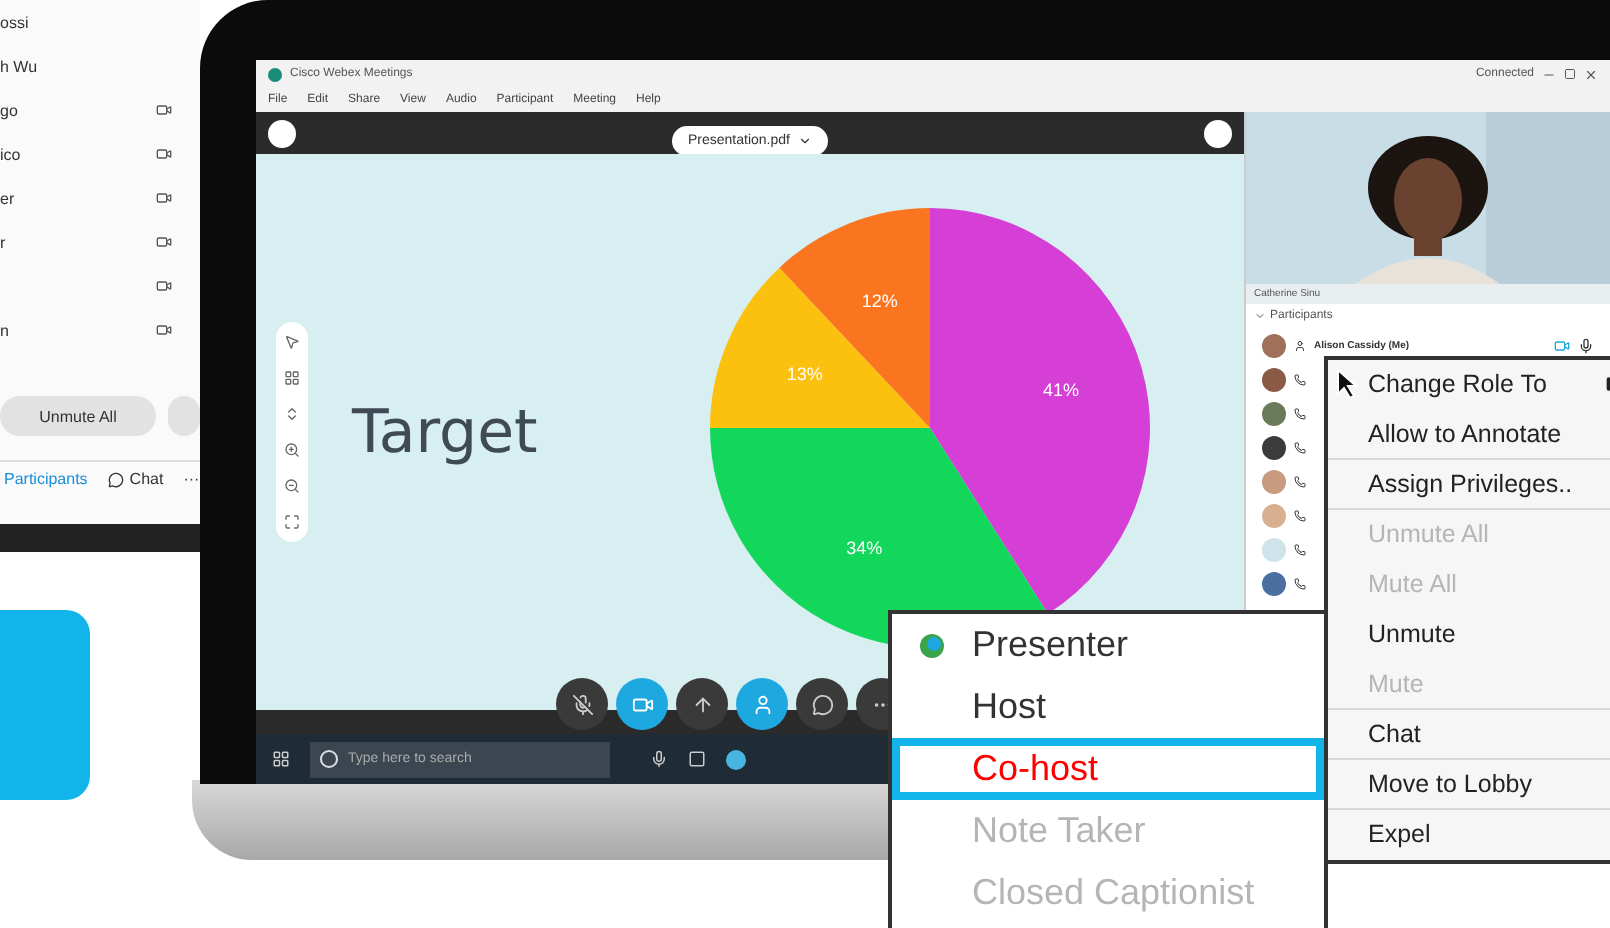  What do you see at coordinates (46, 479) in the screenshot?
I see `panel-tab: Participants` at bounding box center [46, 479].